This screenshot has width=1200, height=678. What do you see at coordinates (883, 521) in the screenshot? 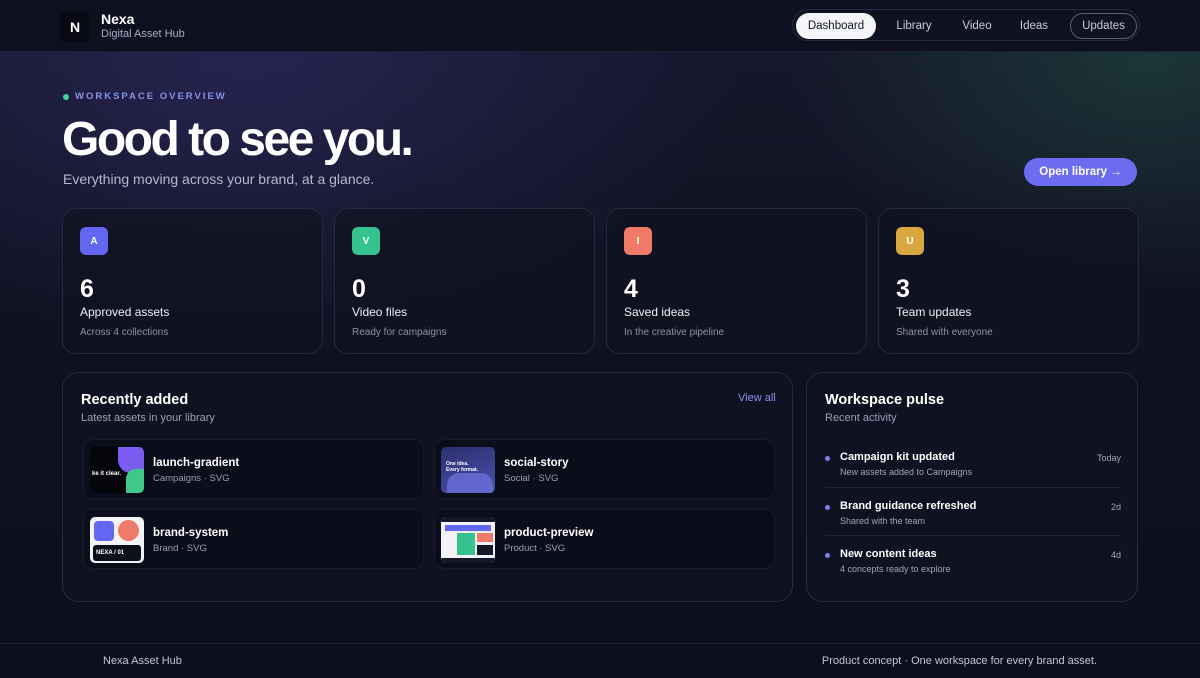
I see `activity-description: Shared with the team` at bounding box center [883, 521].